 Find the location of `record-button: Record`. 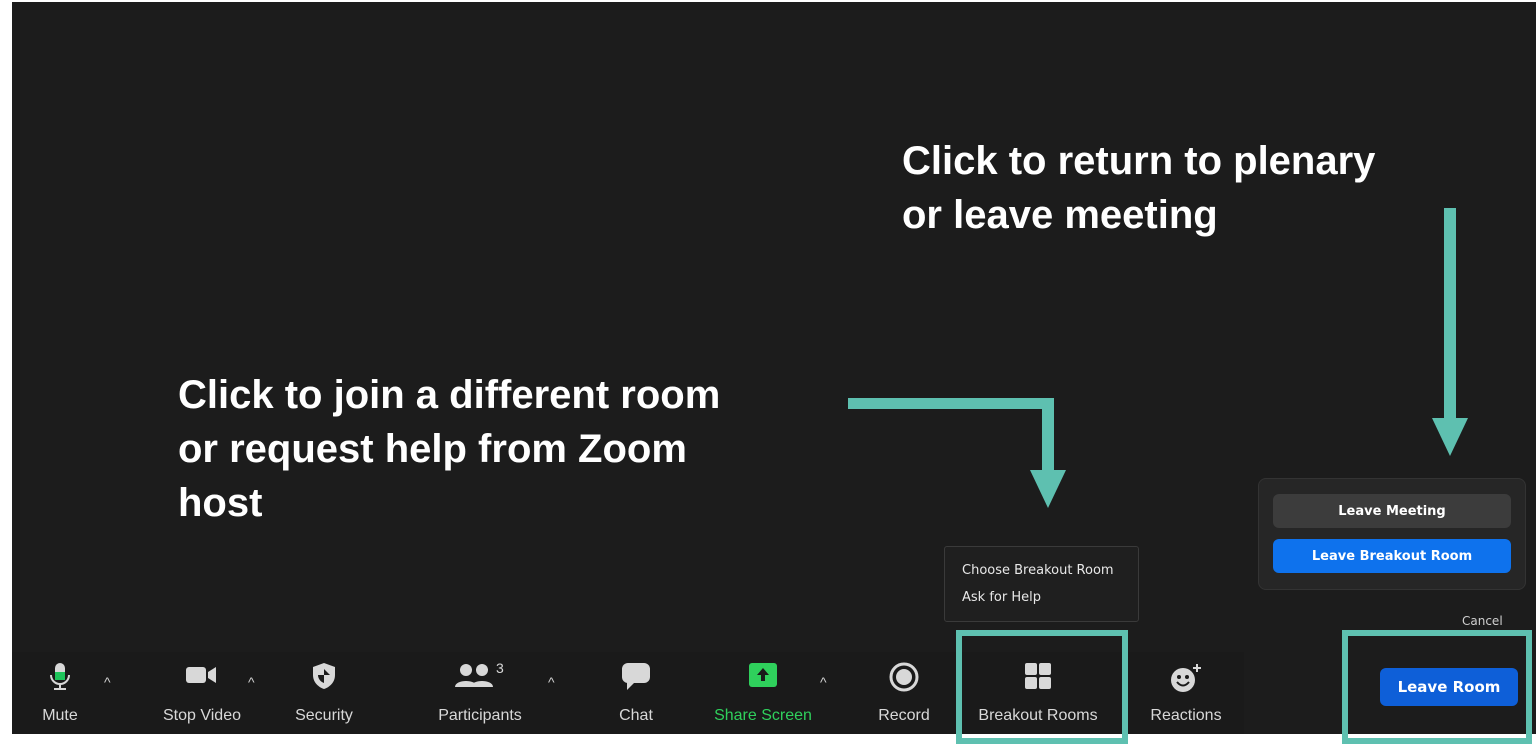

record-button: Record is located at coordinates (904, 693).